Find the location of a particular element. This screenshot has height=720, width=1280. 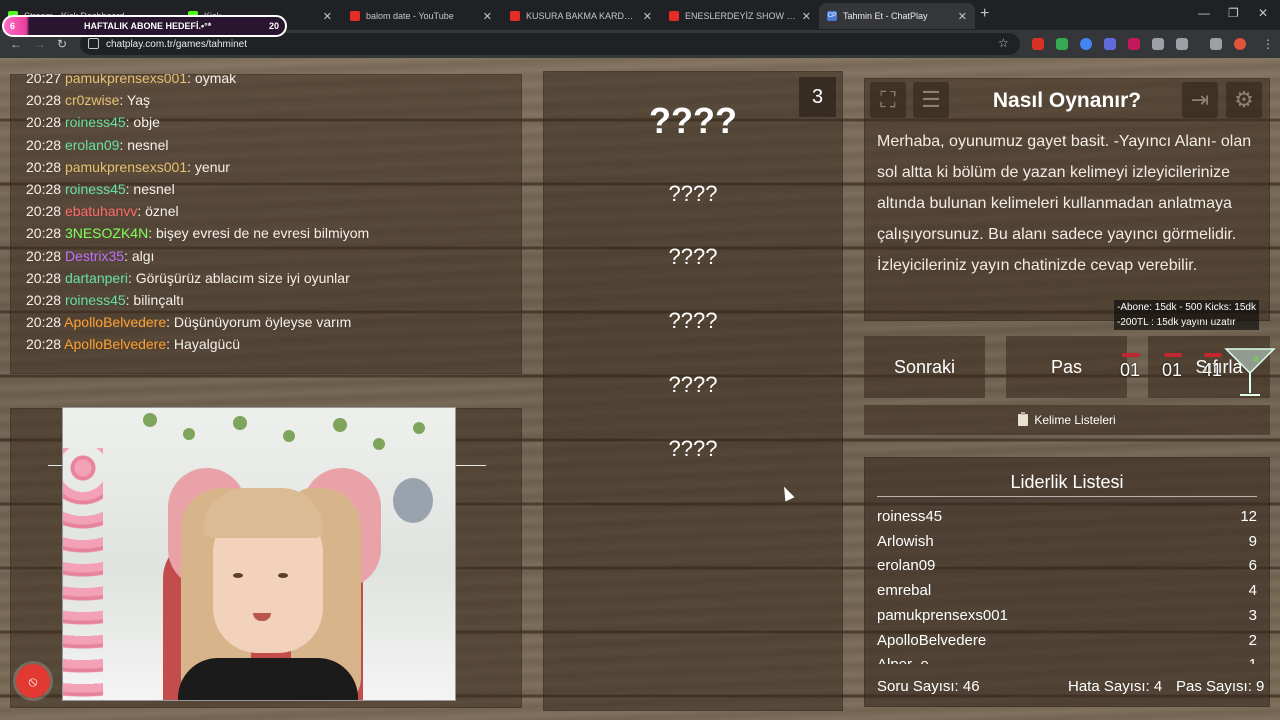

menu-kebab-icon: ⋮ is located at coordinates (1268, 44).